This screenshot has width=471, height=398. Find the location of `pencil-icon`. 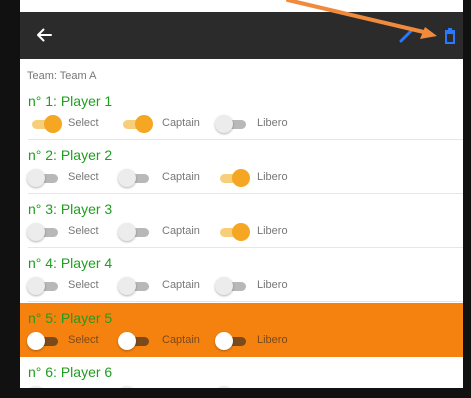

pencil-icon is located at coordinates (406, 36).